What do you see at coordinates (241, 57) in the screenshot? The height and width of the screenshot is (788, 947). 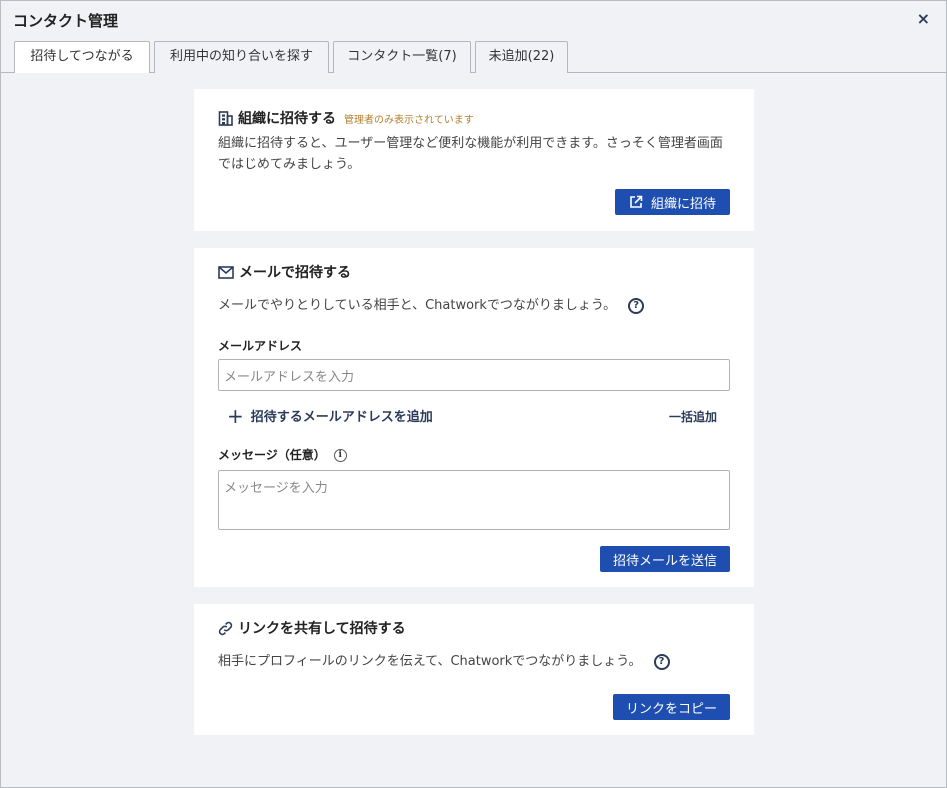 I see `tab-find-acquaintances: 利用中の知り合いを探す` at bounding box center [241, 57].